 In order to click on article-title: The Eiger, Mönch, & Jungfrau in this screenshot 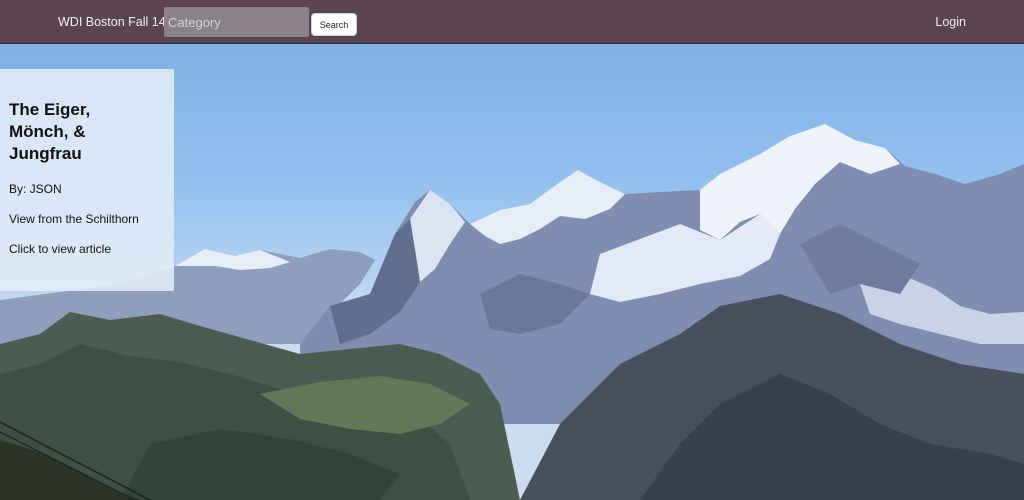, I will do `click(50, 131)`.